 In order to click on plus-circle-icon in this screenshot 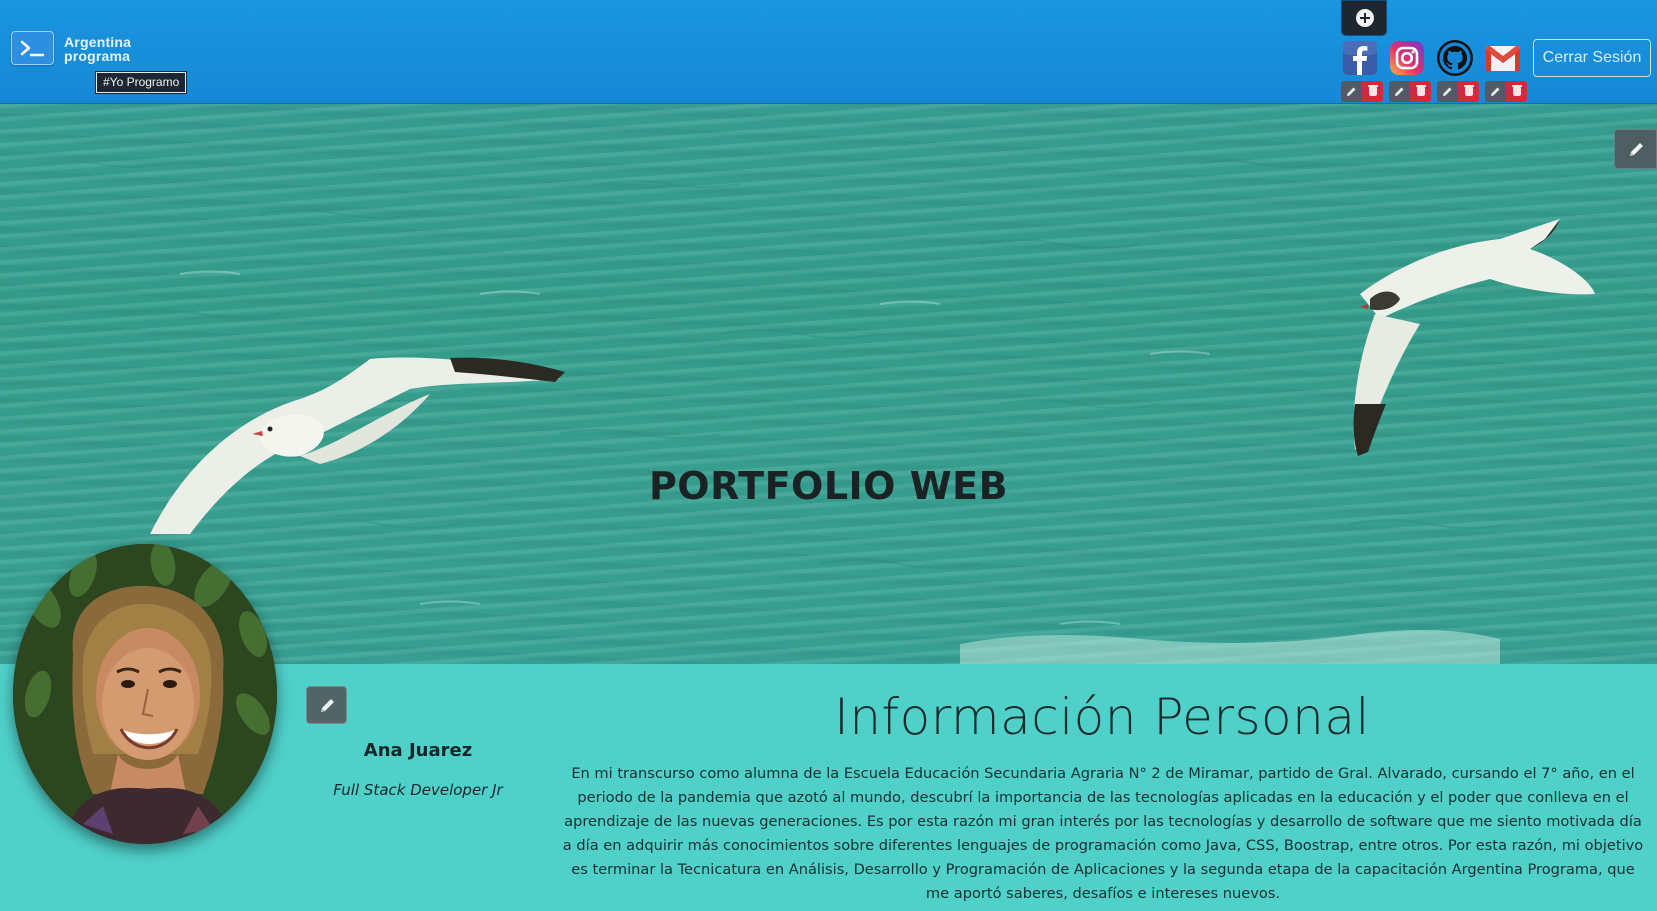, I will do `click(1365, 18)`.